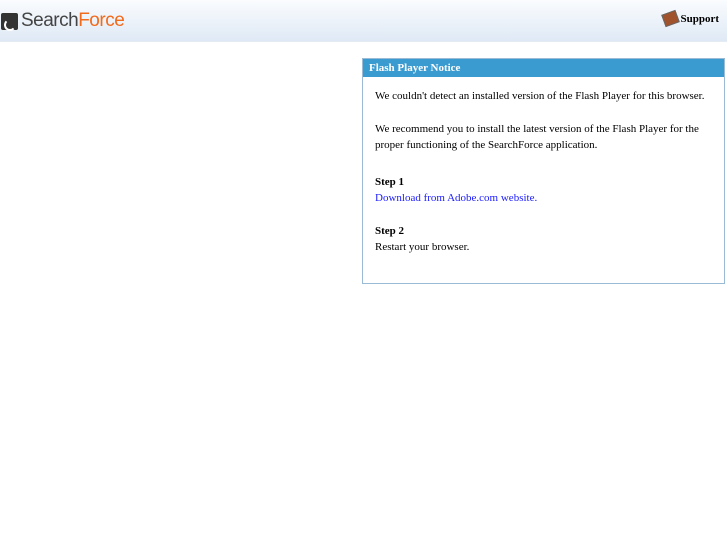 This screenshot has height=545, width=727. I want to click on download-link: Download from Adobe.com website., so click(456, 198).